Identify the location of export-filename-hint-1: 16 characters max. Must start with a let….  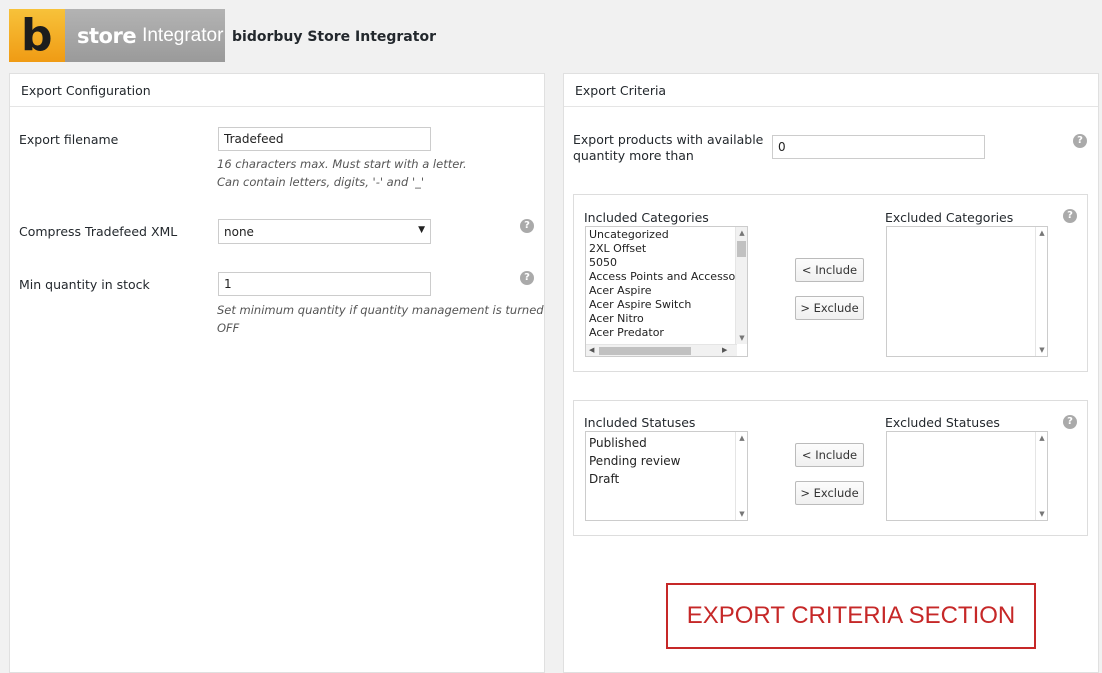
(342, 164).